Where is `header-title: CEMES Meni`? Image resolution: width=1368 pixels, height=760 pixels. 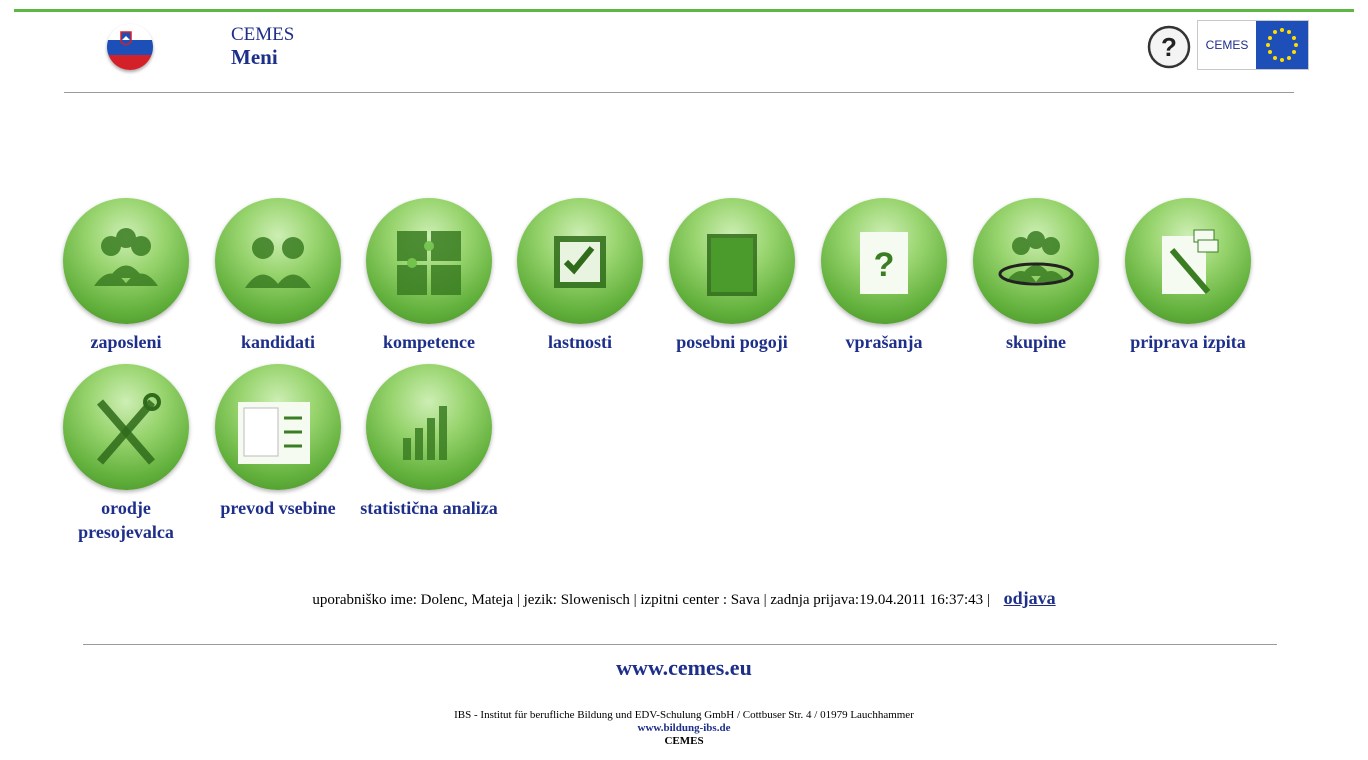 header-title: CEMES Meni is located at coordinates (262, 46).